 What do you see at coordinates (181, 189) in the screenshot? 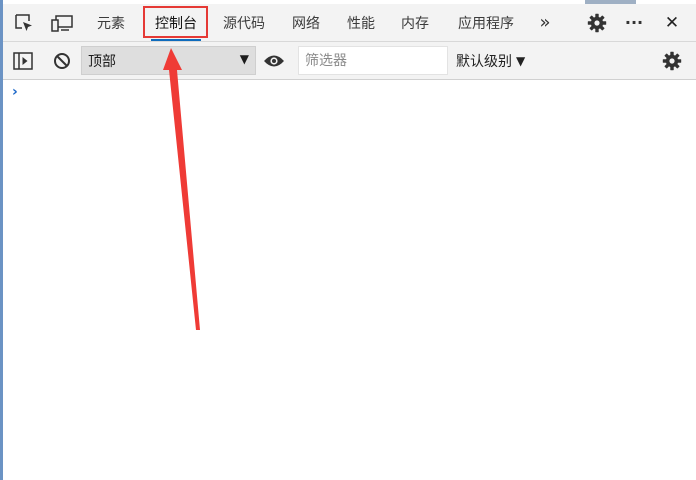
I see `annotation-arrow` at bounding box center [181, 189].